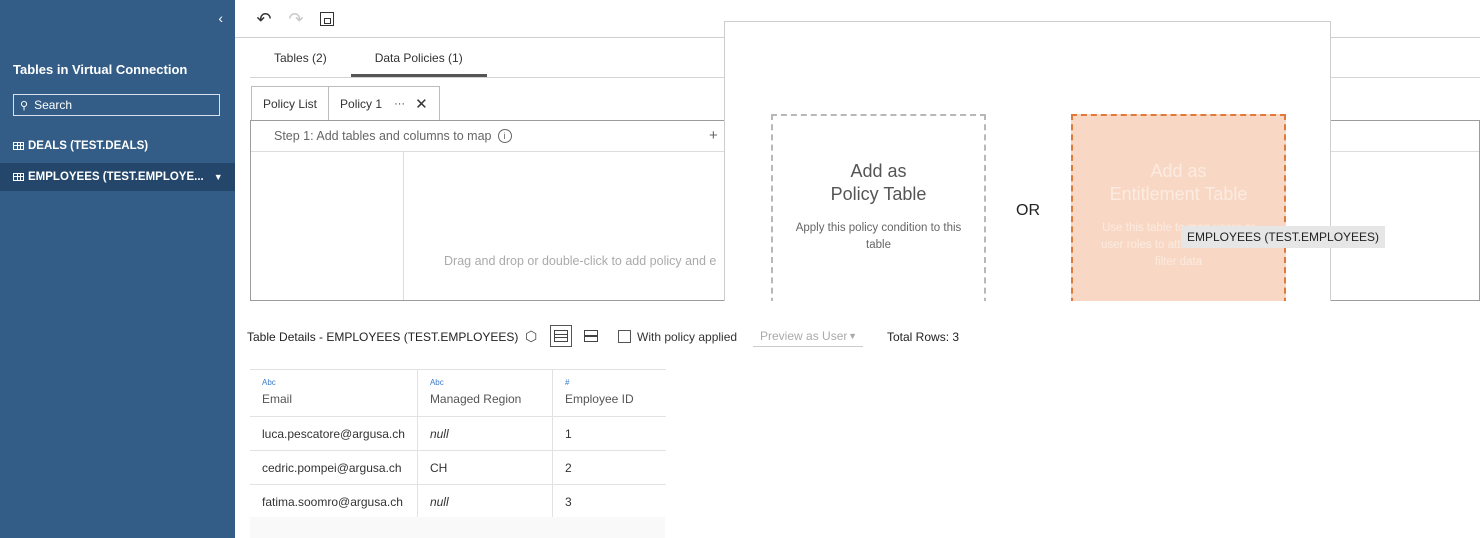  I want to click on split-icon, so click(591, 336).